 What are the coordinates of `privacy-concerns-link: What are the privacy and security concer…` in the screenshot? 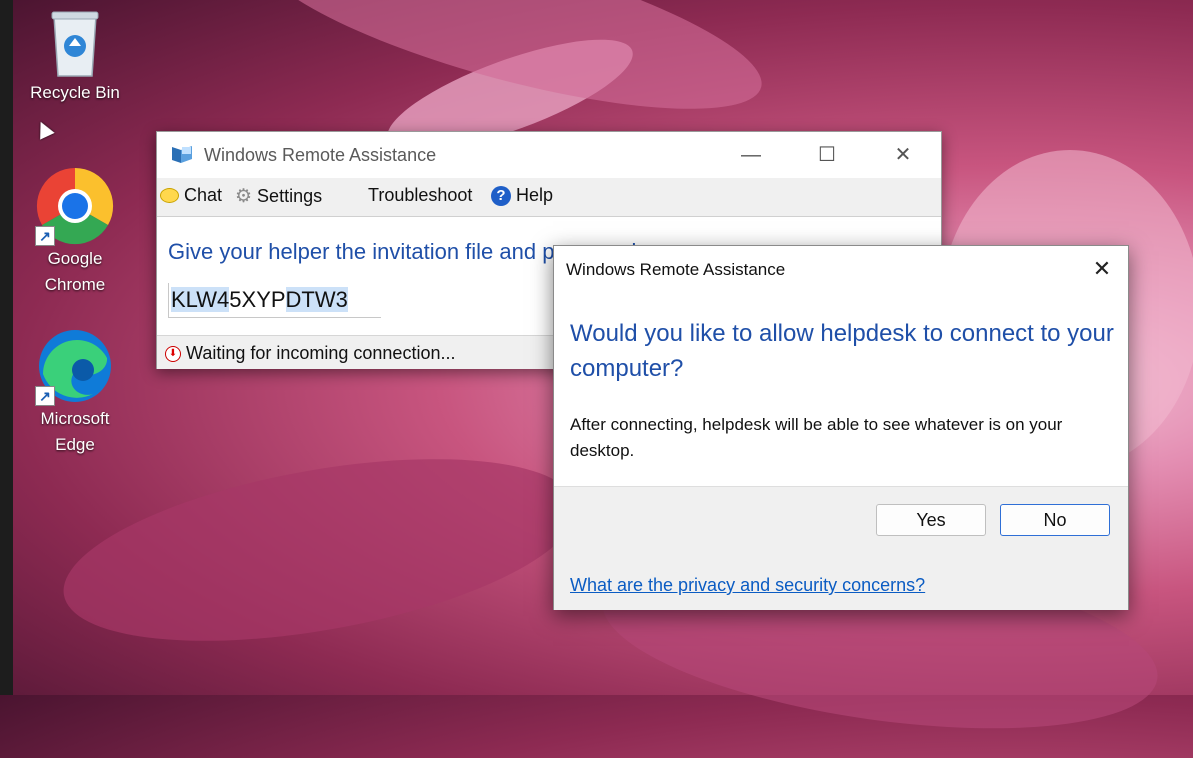 It's located at (747, 585).